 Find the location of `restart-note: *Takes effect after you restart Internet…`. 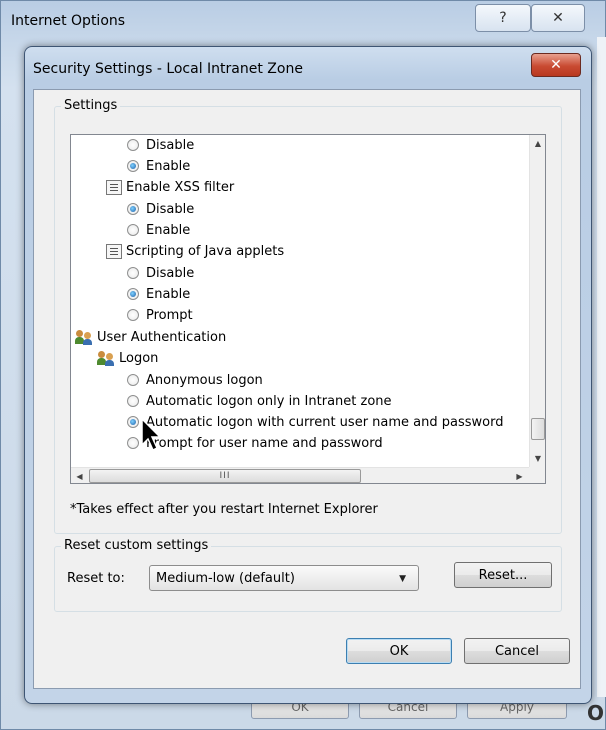

restart-note: *Takes effect after you restart Internet… is located at coordinates (224, 509).